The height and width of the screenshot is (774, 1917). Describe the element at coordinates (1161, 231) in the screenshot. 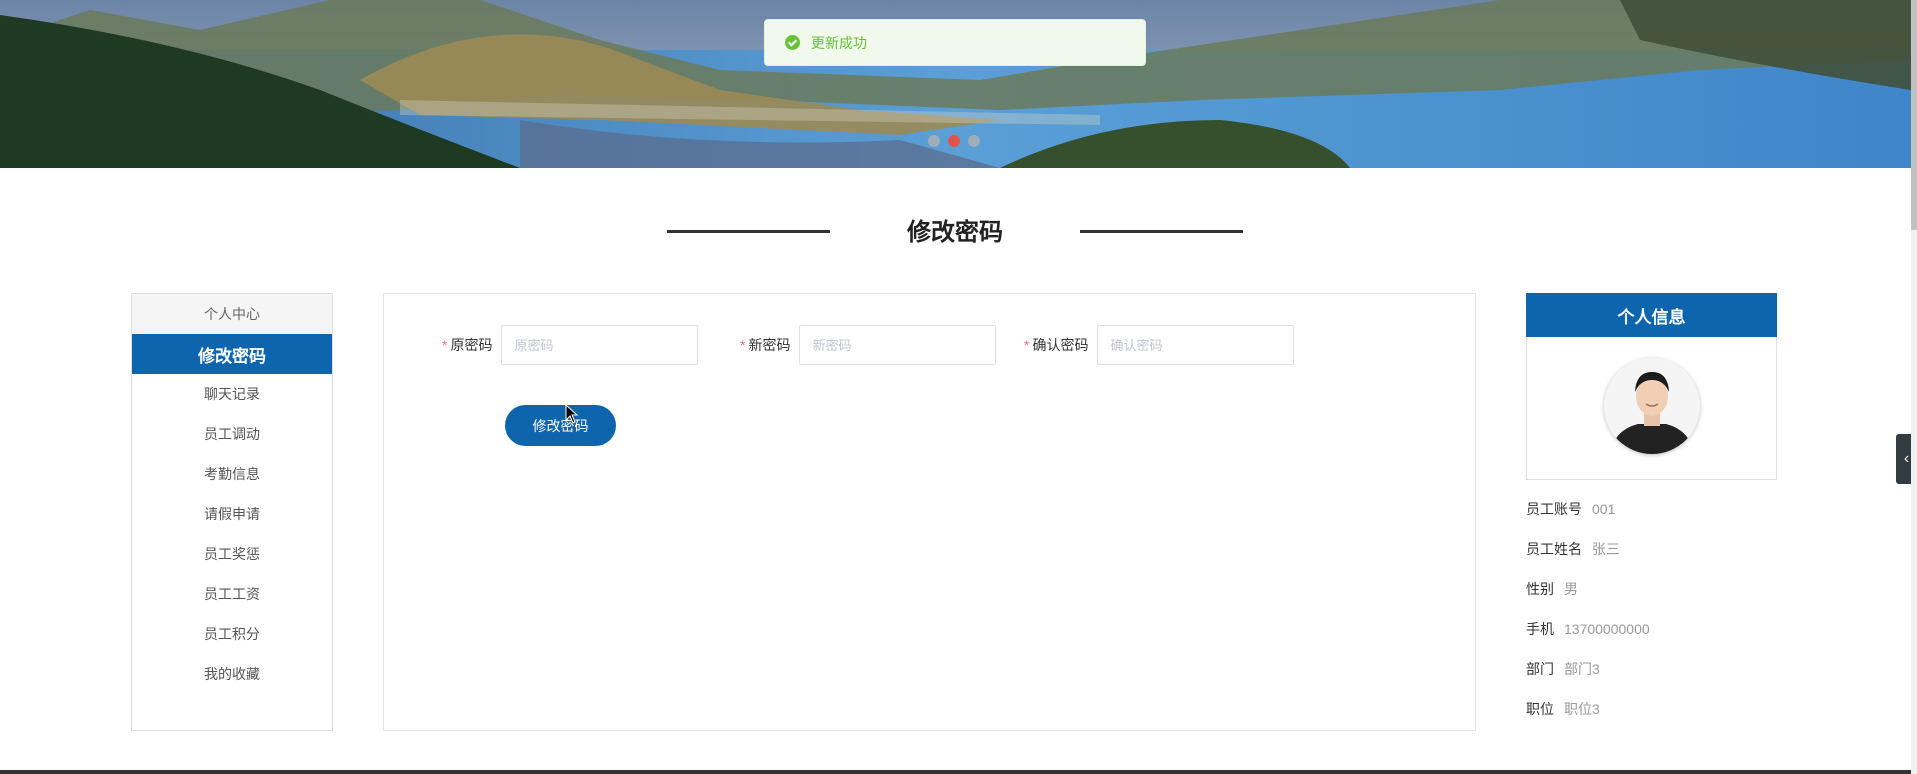

I see `title-divider-right` at that location.